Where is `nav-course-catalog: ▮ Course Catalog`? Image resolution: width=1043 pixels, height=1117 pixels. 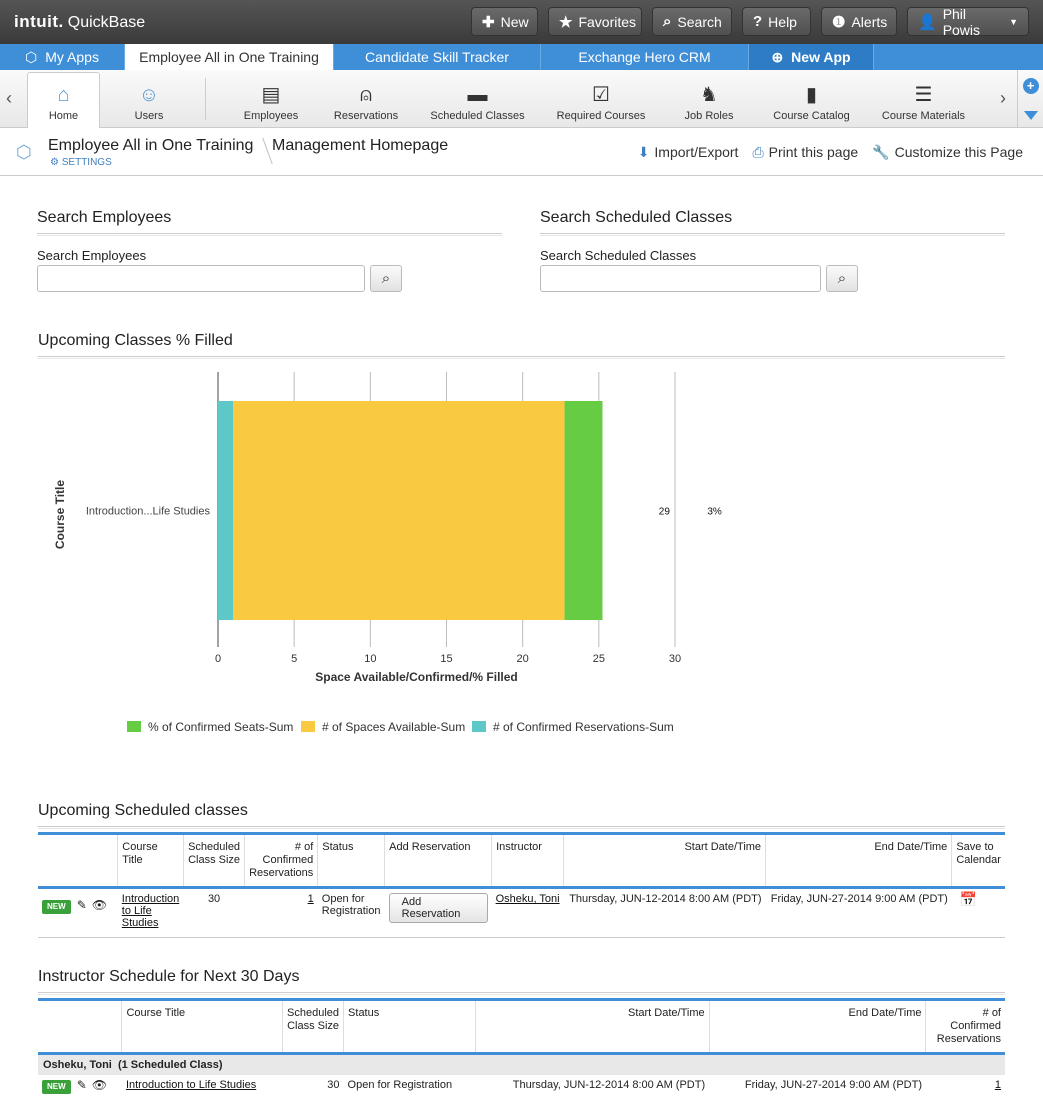 nav-course-catalog: ▮ Course Catalog is located at coordinates (811, 99).